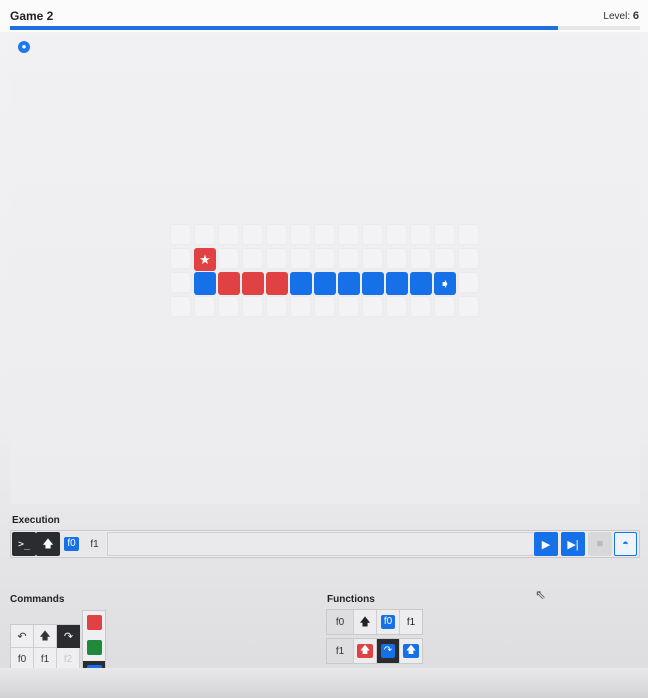 The image size is (648, 698). I want to click on bottom-strip, so click(324, 683).